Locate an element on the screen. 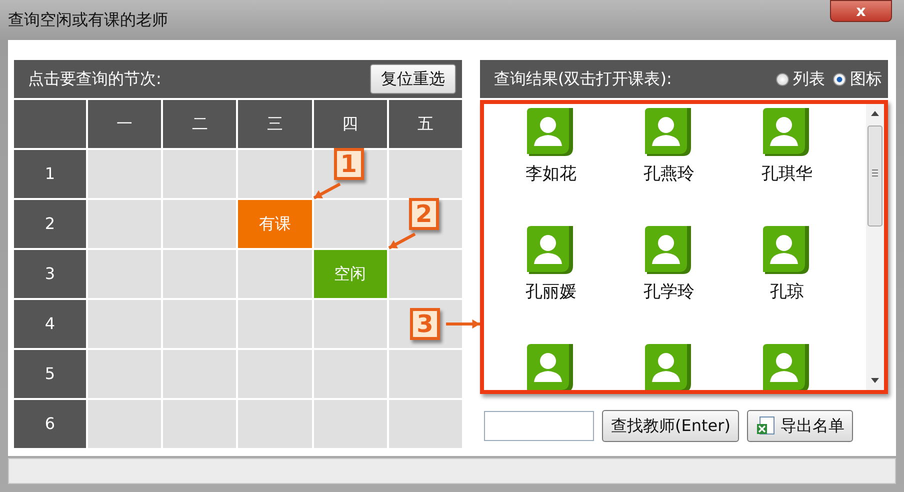  day-header: 二 is located at coordinates (199, 124).